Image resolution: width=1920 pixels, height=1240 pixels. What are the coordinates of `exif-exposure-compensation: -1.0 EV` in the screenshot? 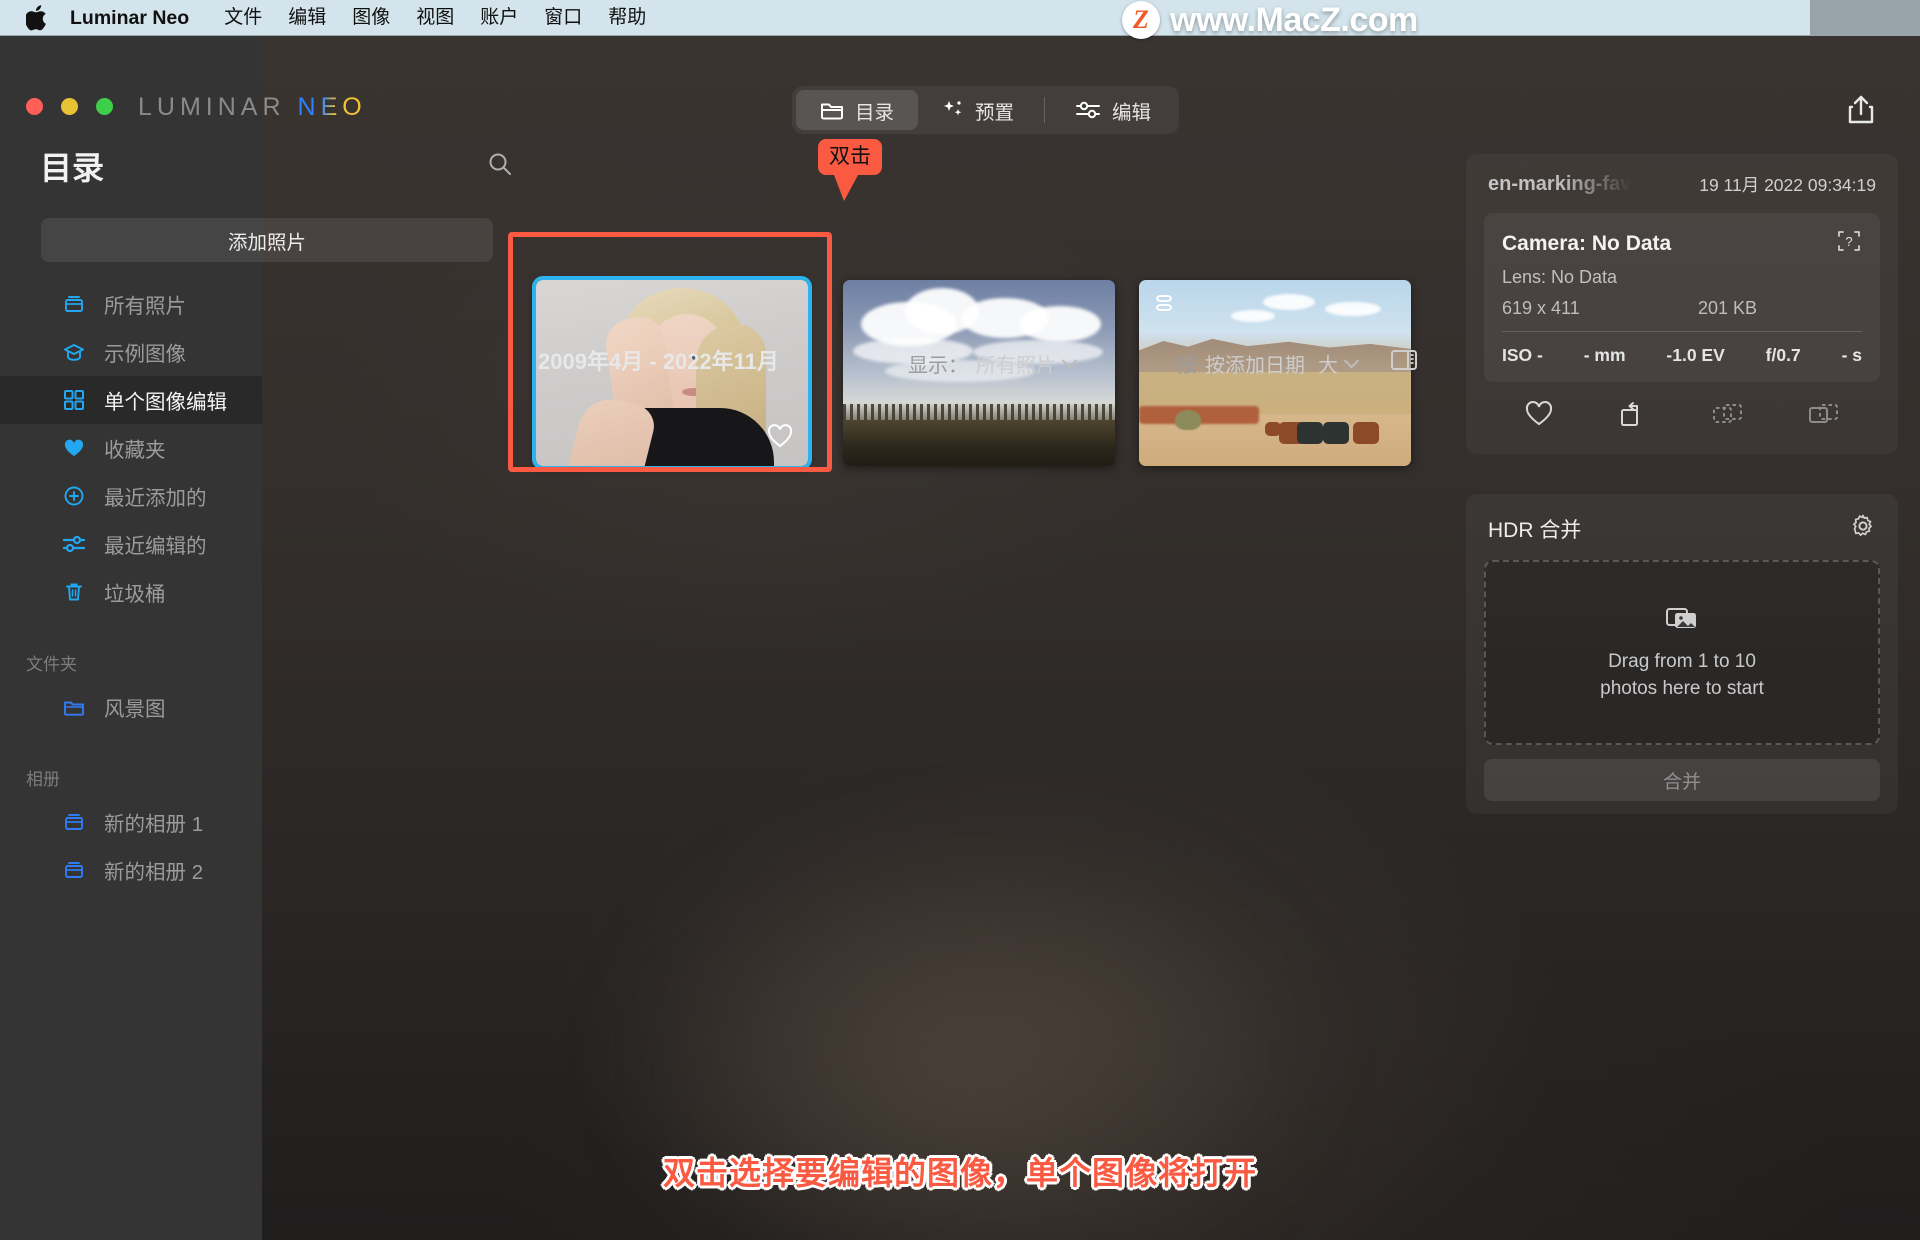 It's located at (1695, 355).